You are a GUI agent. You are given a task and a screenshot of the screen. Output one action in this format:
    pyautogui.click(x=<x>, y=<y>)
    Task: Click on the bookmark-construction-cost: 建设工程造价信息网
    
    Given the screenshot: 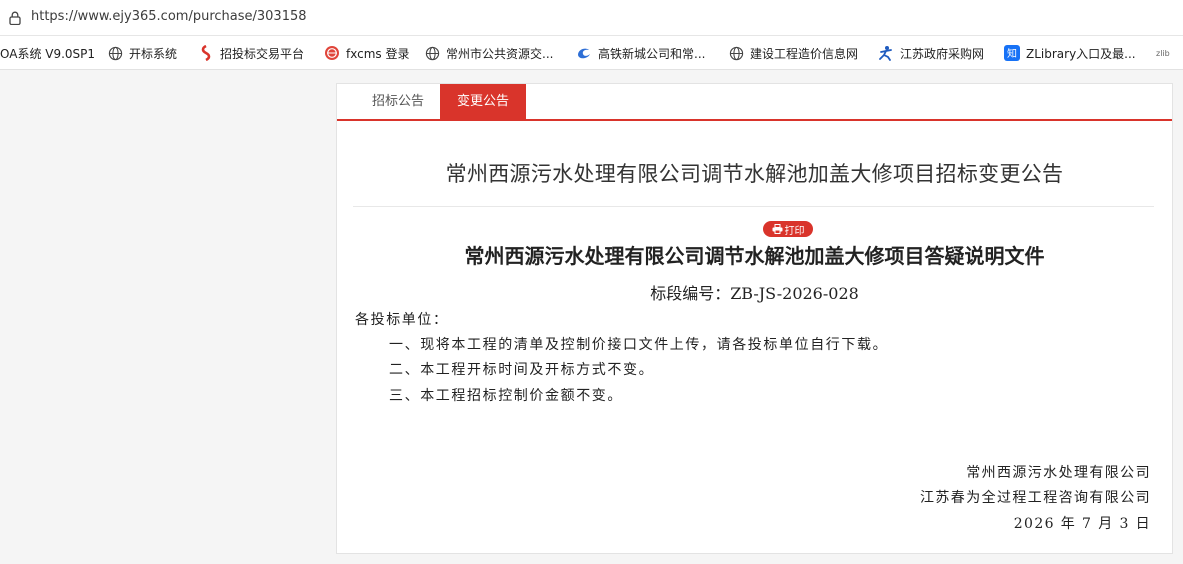 What is the action you would take?
    pyautogui.click(x=793, y=52)
    